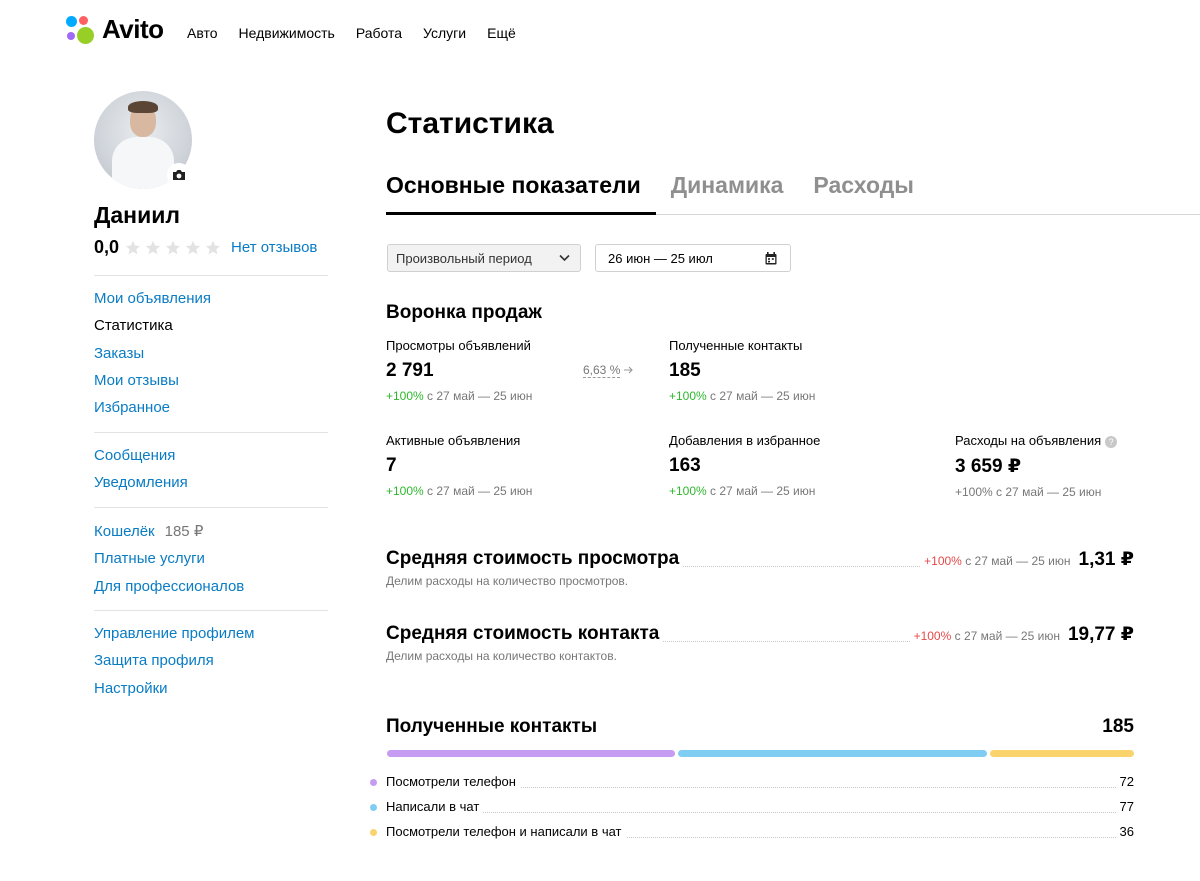 The height and width of the screenshot is (881, 1200). What do you see at coordinates (136, 380) in the screenshot?
I see `sidebar-item-my-reviews: Мои отзывы` at bounding box center [136, 380].